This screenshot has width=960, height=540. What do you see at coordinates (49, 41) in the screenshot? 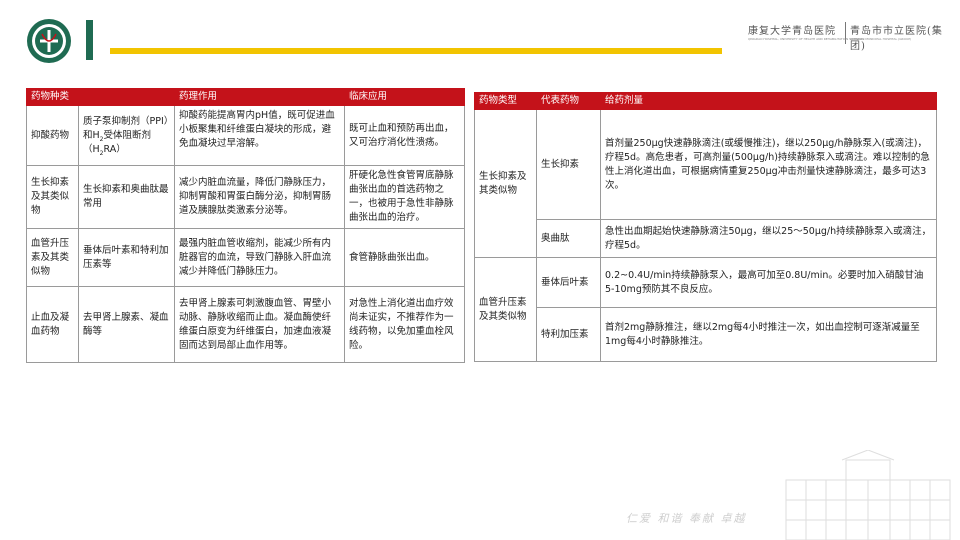
I see `hospital-logo` at bounding box center [49, 41].